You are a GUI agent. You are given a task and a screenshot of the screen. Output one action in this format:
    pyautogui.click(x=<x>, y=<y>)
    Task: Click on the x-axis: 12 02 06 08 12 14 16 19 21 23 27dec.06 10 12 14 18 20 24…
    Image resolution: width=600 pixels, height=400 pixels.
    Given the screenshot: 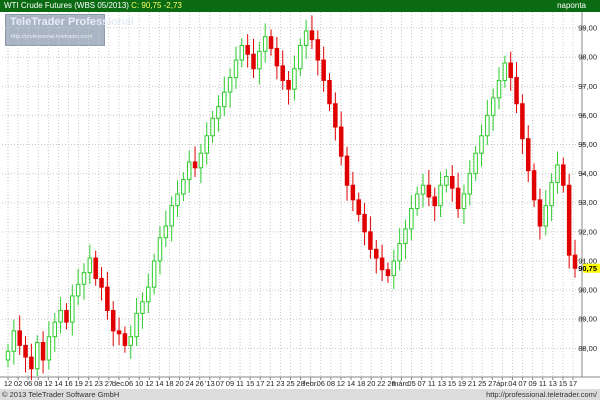 What is the action you would take?
    pyautogui.click(x=290, y=382)
    